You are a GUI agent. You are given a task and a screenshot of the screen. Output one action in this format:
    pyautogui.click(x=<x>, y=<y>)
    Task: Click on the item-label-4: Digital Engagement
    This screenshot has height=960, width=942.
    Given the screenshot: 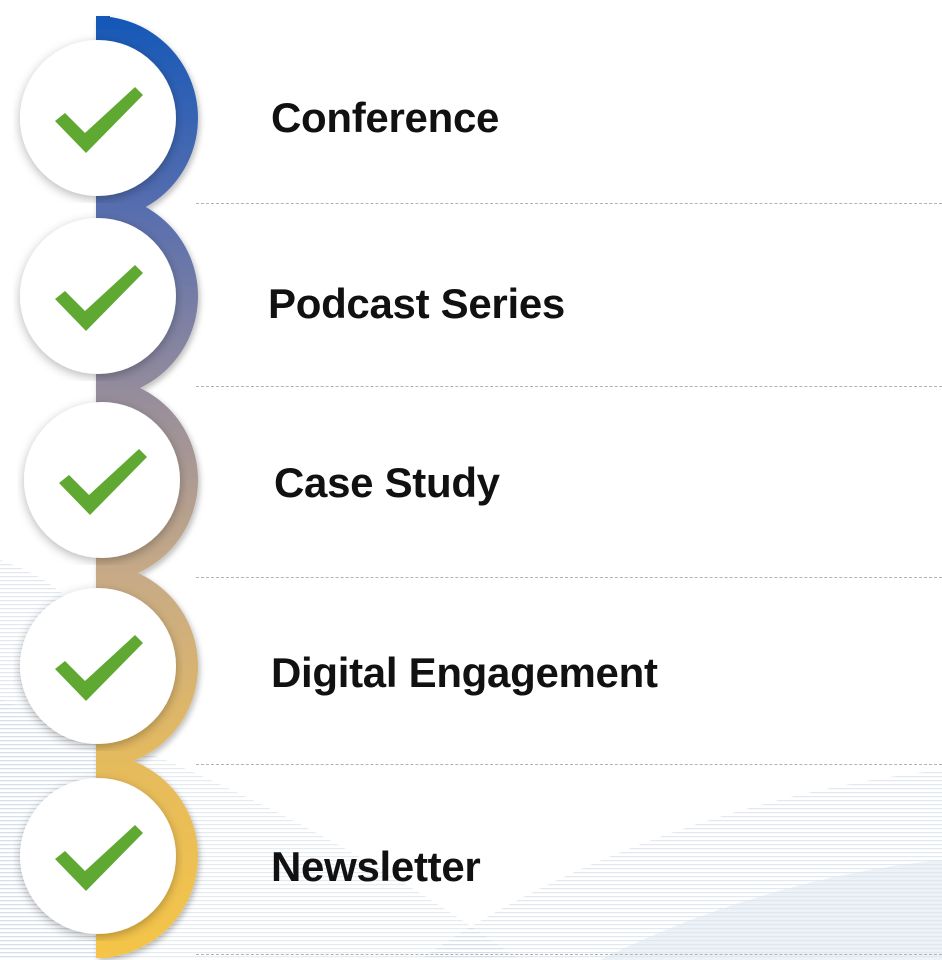 What is the action you would take?
    pyautogui.click(x=464, y=672)
    